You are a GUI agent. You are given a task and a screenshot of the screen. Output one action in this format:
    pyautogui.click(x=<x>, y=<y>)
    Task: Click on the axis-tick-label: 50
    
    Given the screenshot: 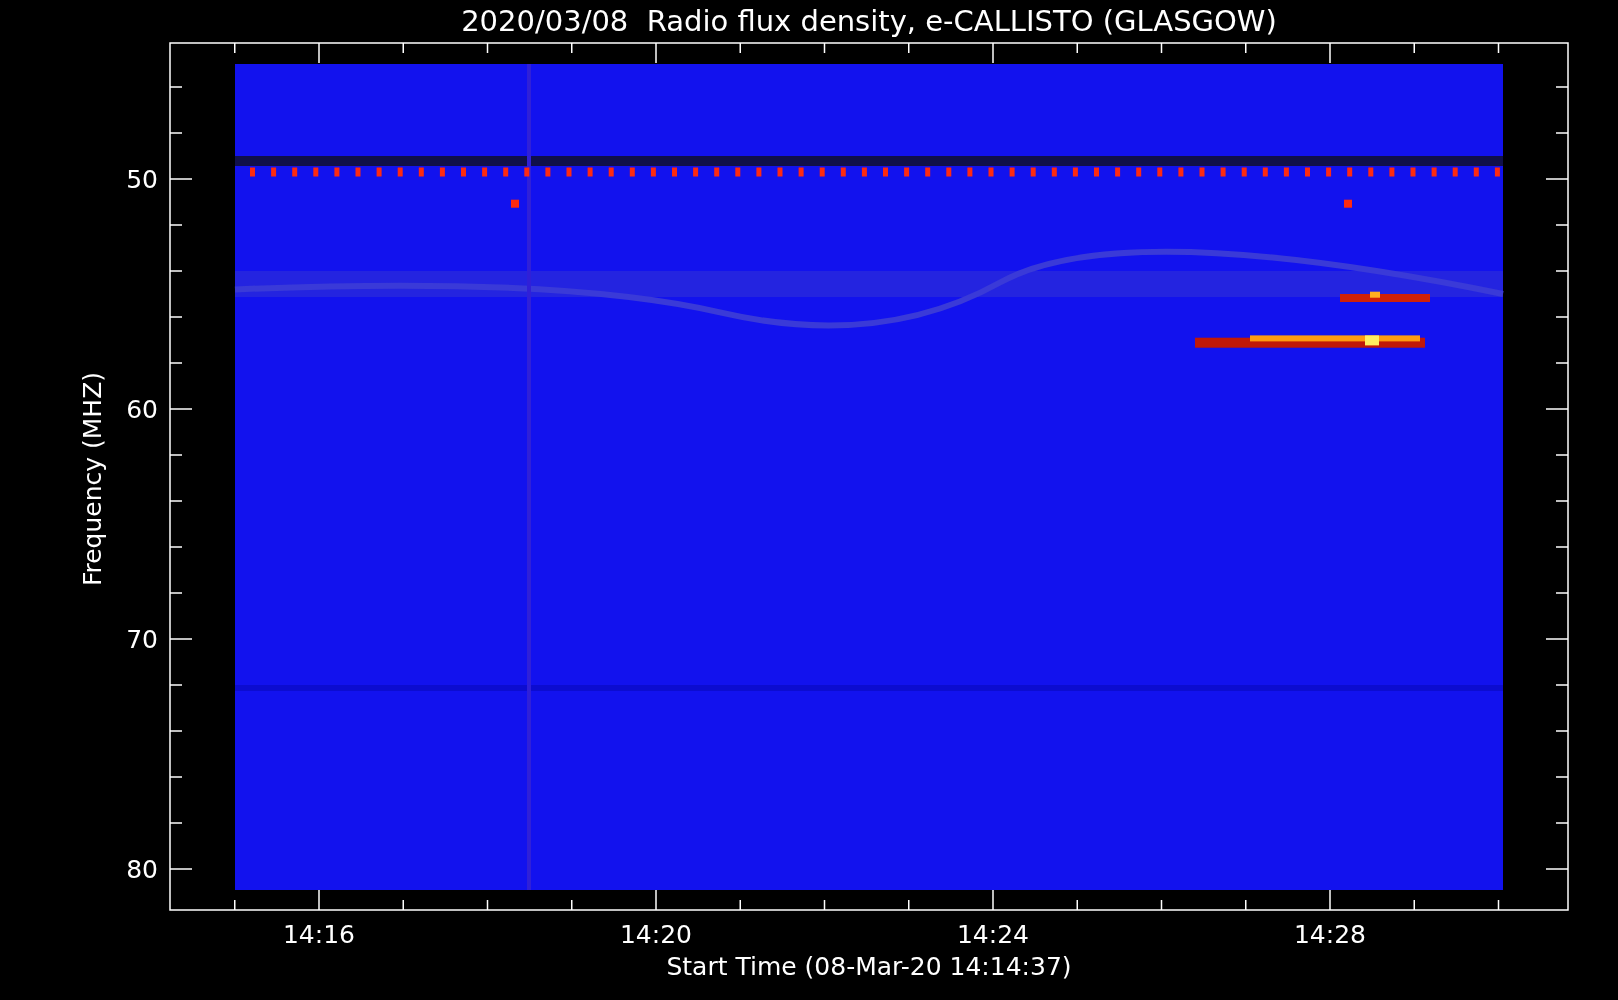 What is the action you would take?
    pyautogui.click(x=142, y=179)
    